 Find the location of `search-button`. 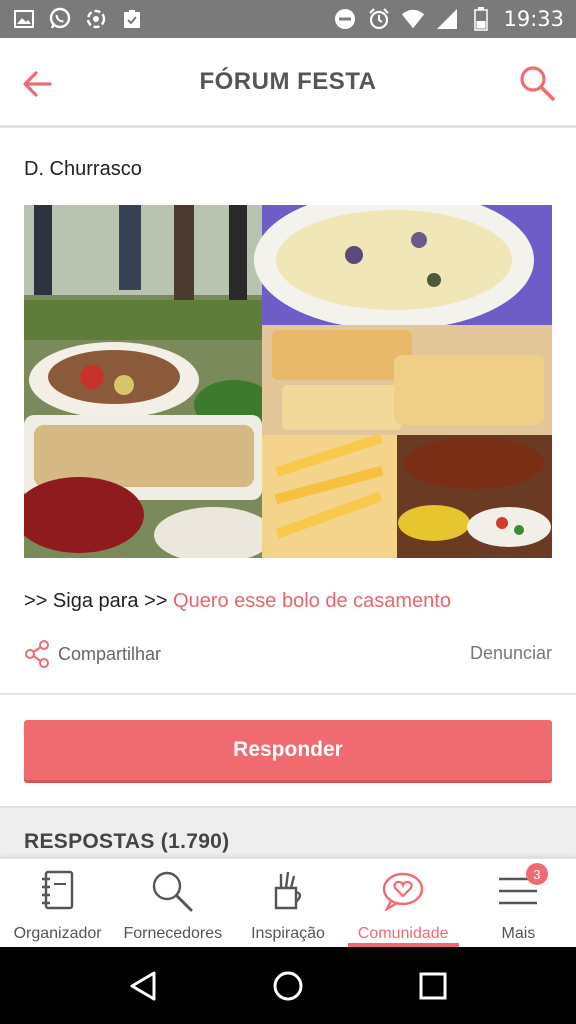

search-button is located at coordinates (537, 83).